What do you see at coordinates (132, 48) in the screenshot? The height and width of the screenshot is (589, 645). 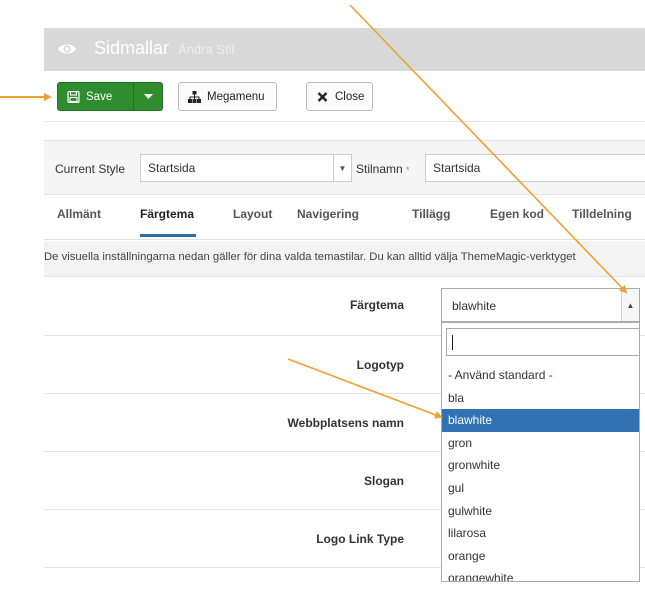 I see `page-title: Sidmallar` at bounding box center [132, 48].